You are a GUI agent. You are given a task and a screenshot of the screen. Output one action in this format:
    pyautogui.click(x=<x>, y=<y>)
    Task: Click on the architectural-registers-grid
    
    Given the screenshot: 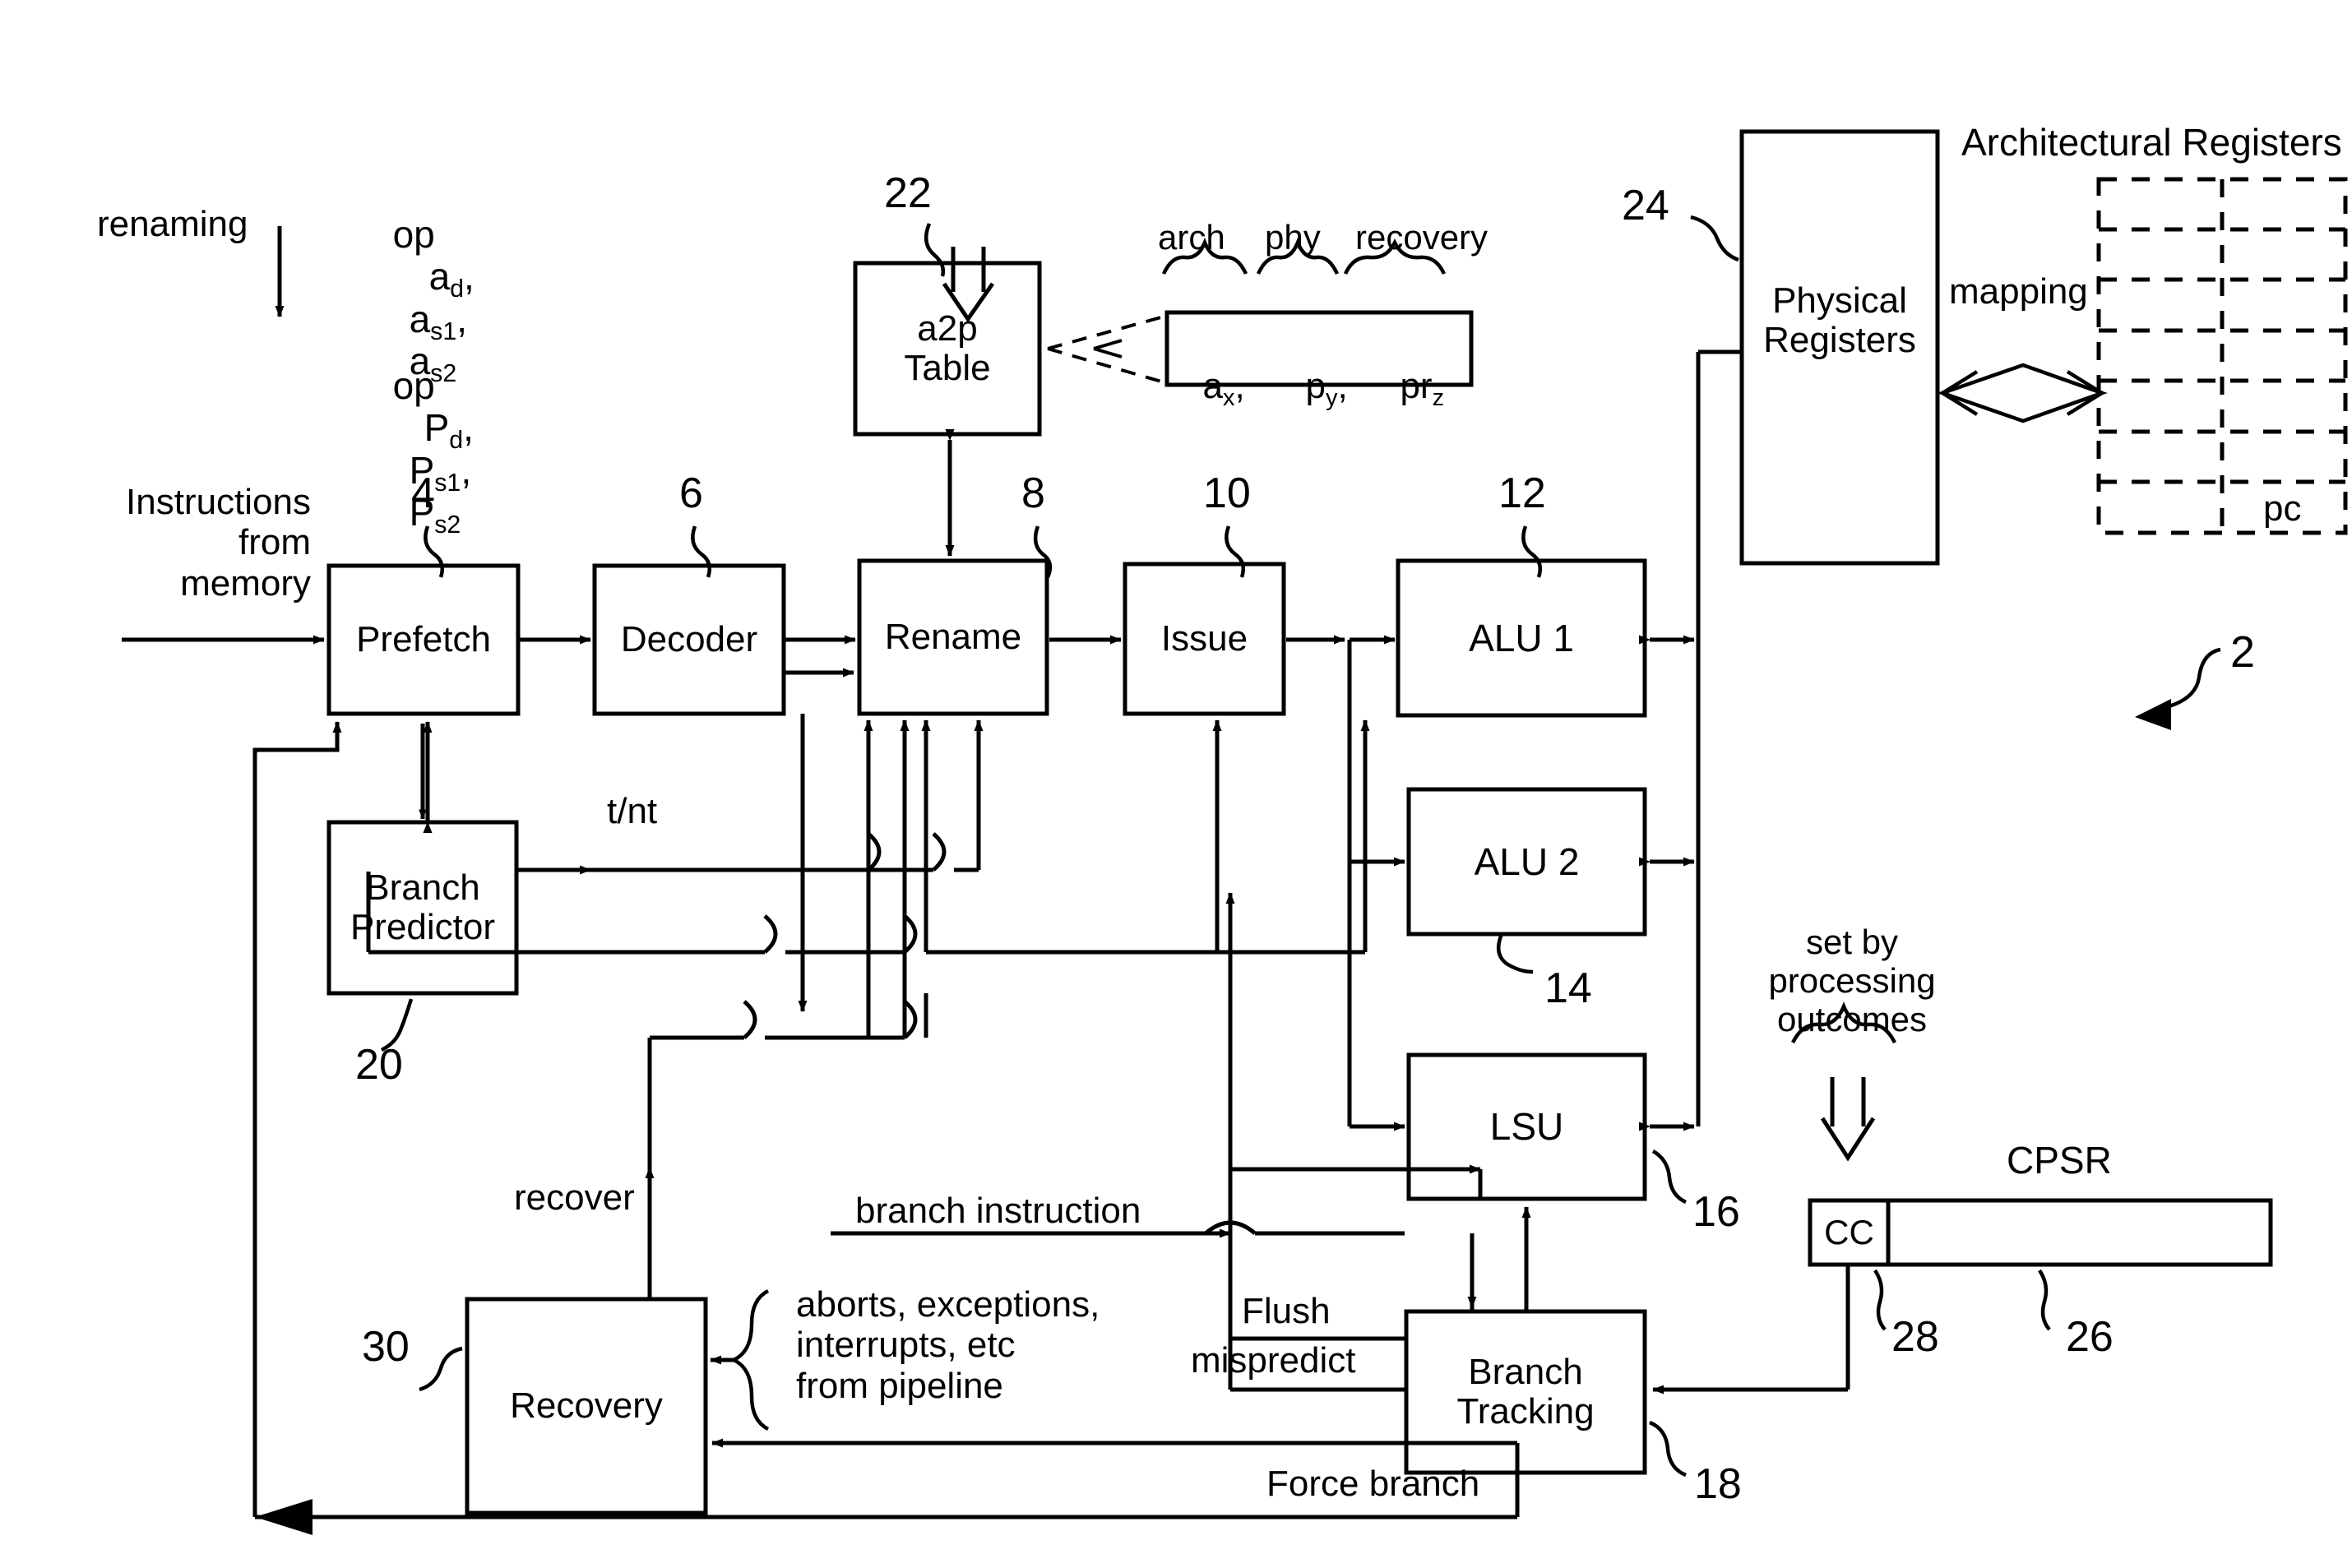 What is the action you would take?
    pyautogui.click(x=2222, y=356)
    